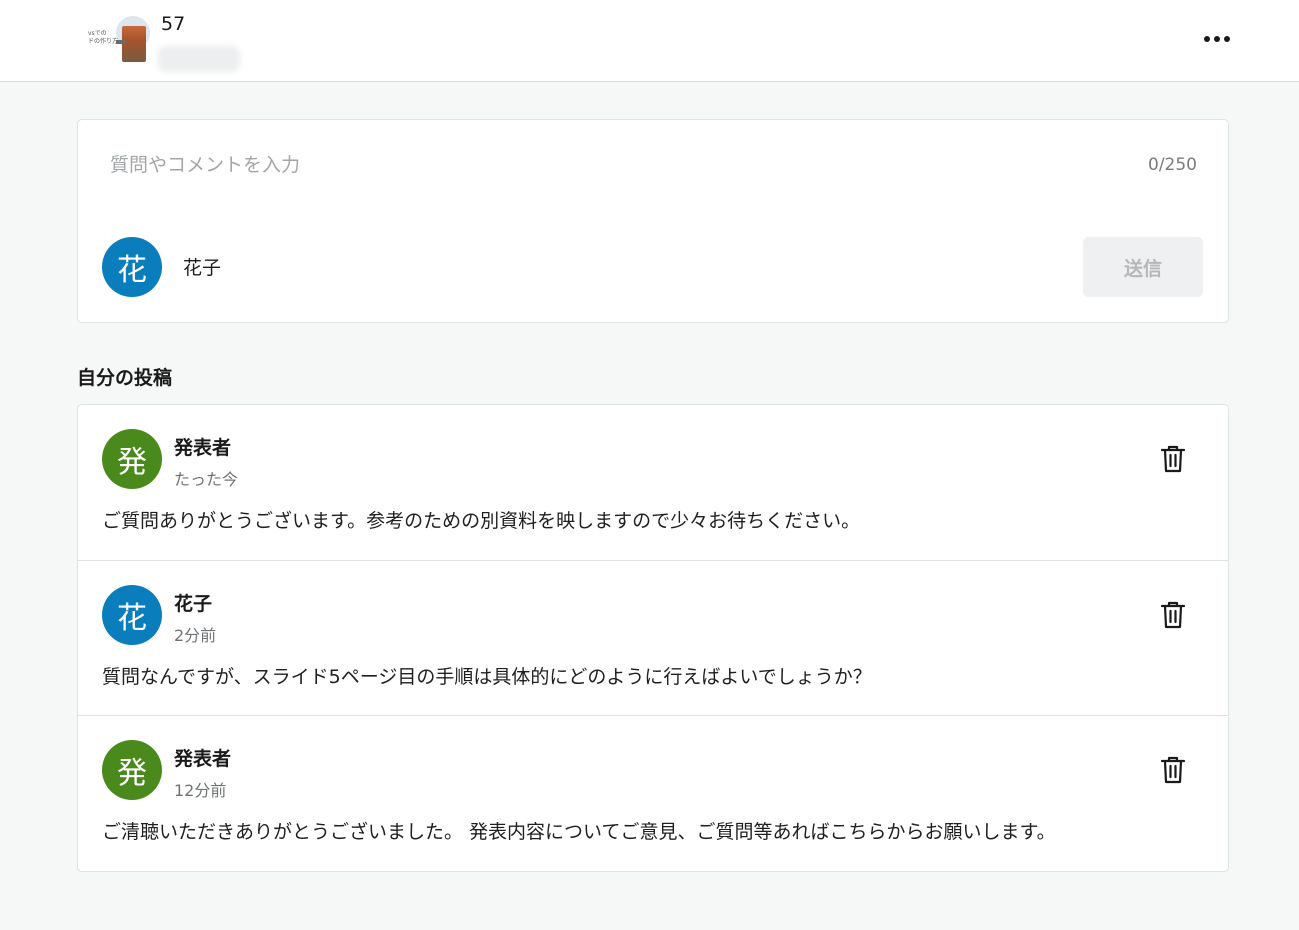 The width and height of the screenshot is (1299, 930). What do you see at coordinates (1207, 39) in the screenshot?
I see `more-horizontal-icon` at bounding box center [1207, 39].